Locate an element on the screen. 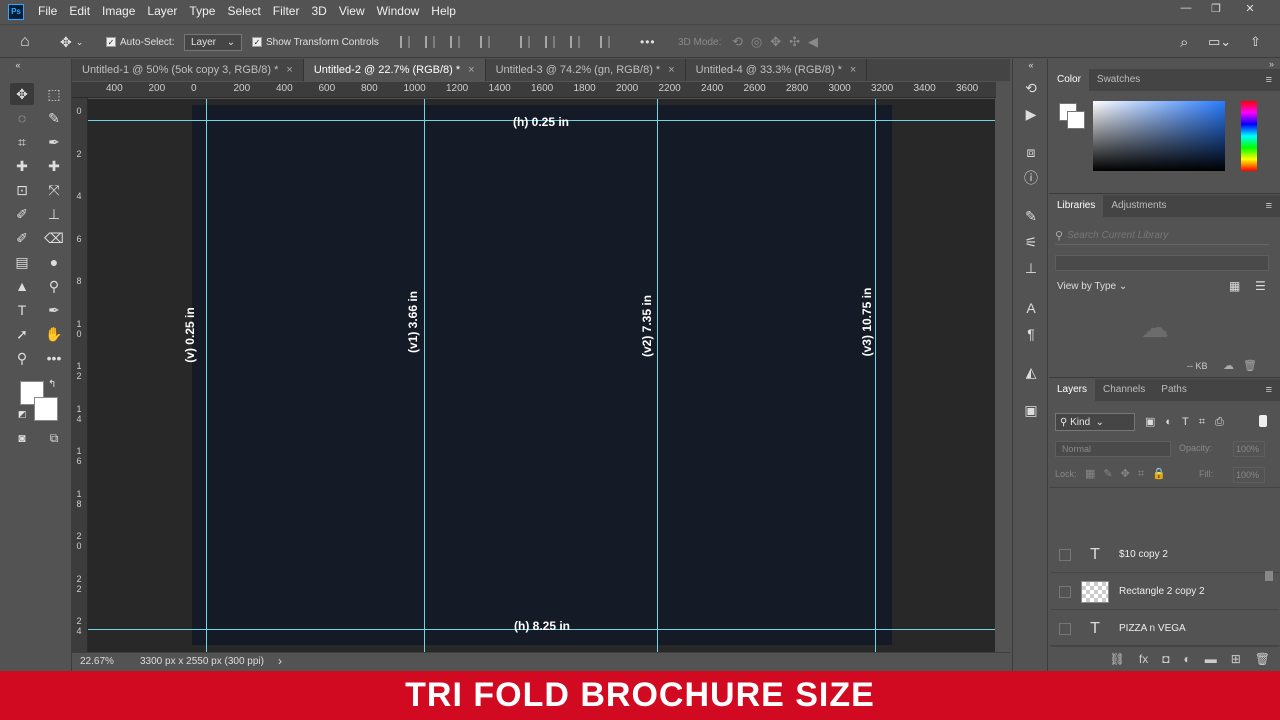 This screenshot has width=1280, height=720. blur-tool-icon: ● is located at coordinates (54, 262).